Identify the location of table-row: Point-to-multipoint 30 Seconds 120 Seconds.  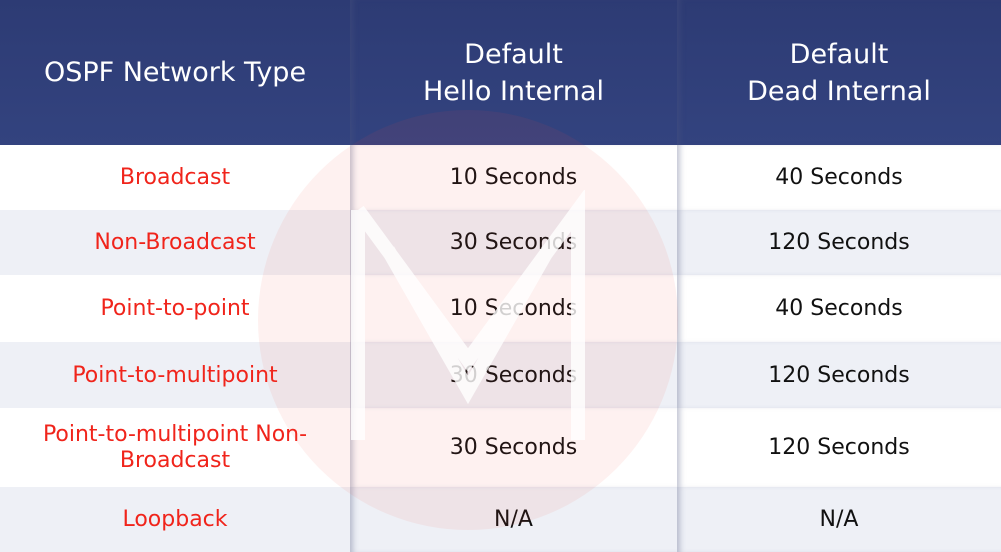
(500, 375).